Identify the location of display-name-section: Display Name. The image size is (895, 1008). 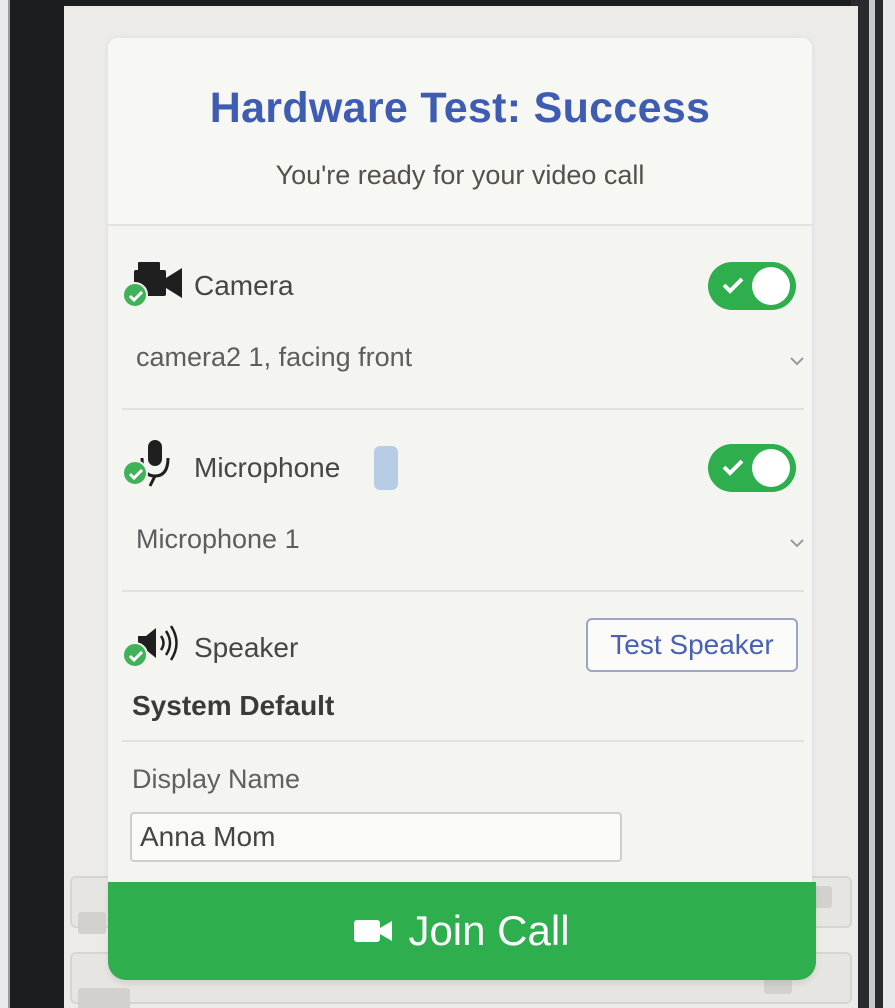
(463, 825).